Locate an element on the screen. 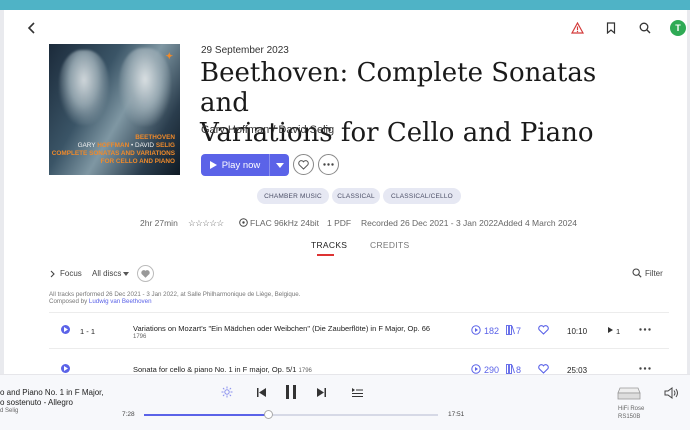 The image size is (690, 430). tab-credits: CREDITS is located at coordinates (389, 245).